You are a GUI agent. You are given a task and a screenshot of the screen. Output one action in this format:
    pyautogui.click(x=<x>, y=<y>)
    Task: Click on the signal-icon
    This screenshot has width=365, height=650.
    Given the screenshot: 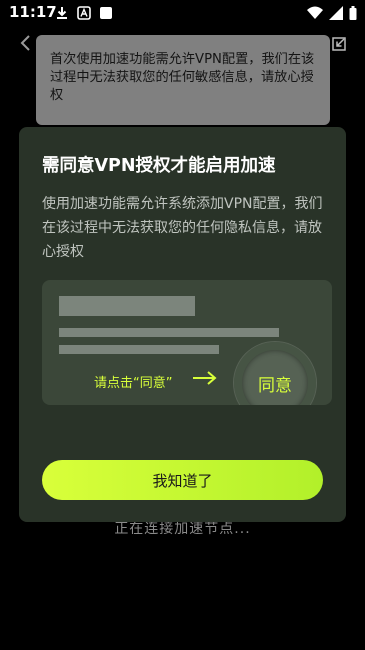 What is the action you would take?
    pyautogui.click(x=336, y=14)
    